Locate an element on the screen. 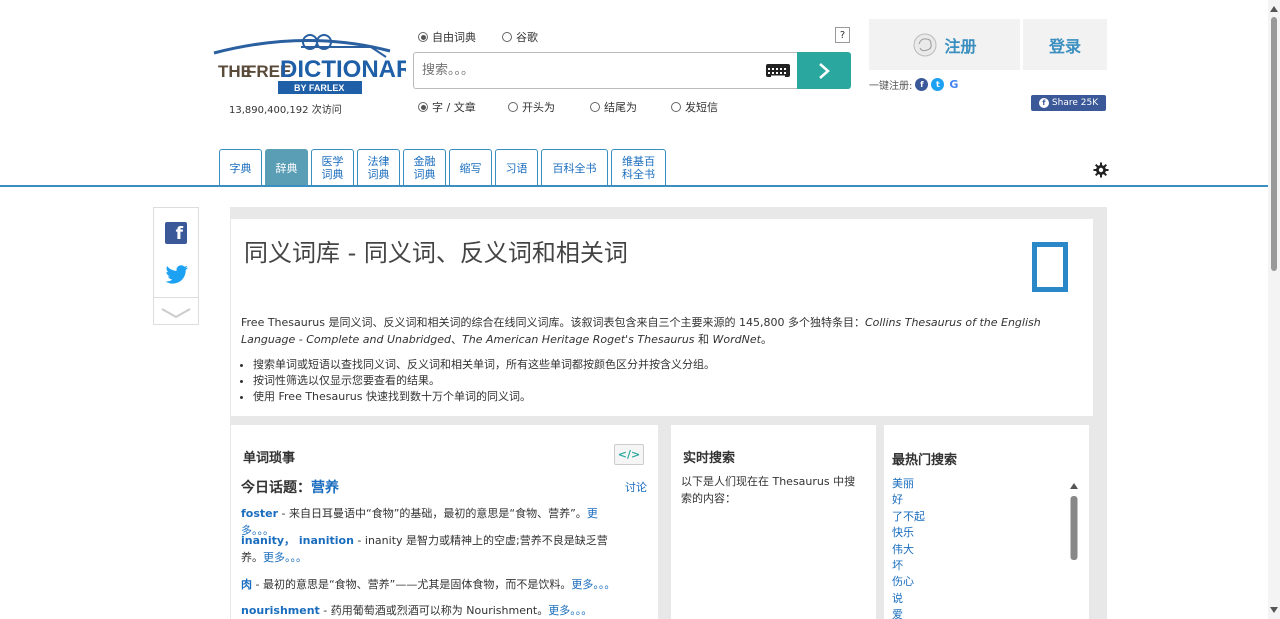  mode-radio-starts: 开头为 is located at coordinates (531, 107).